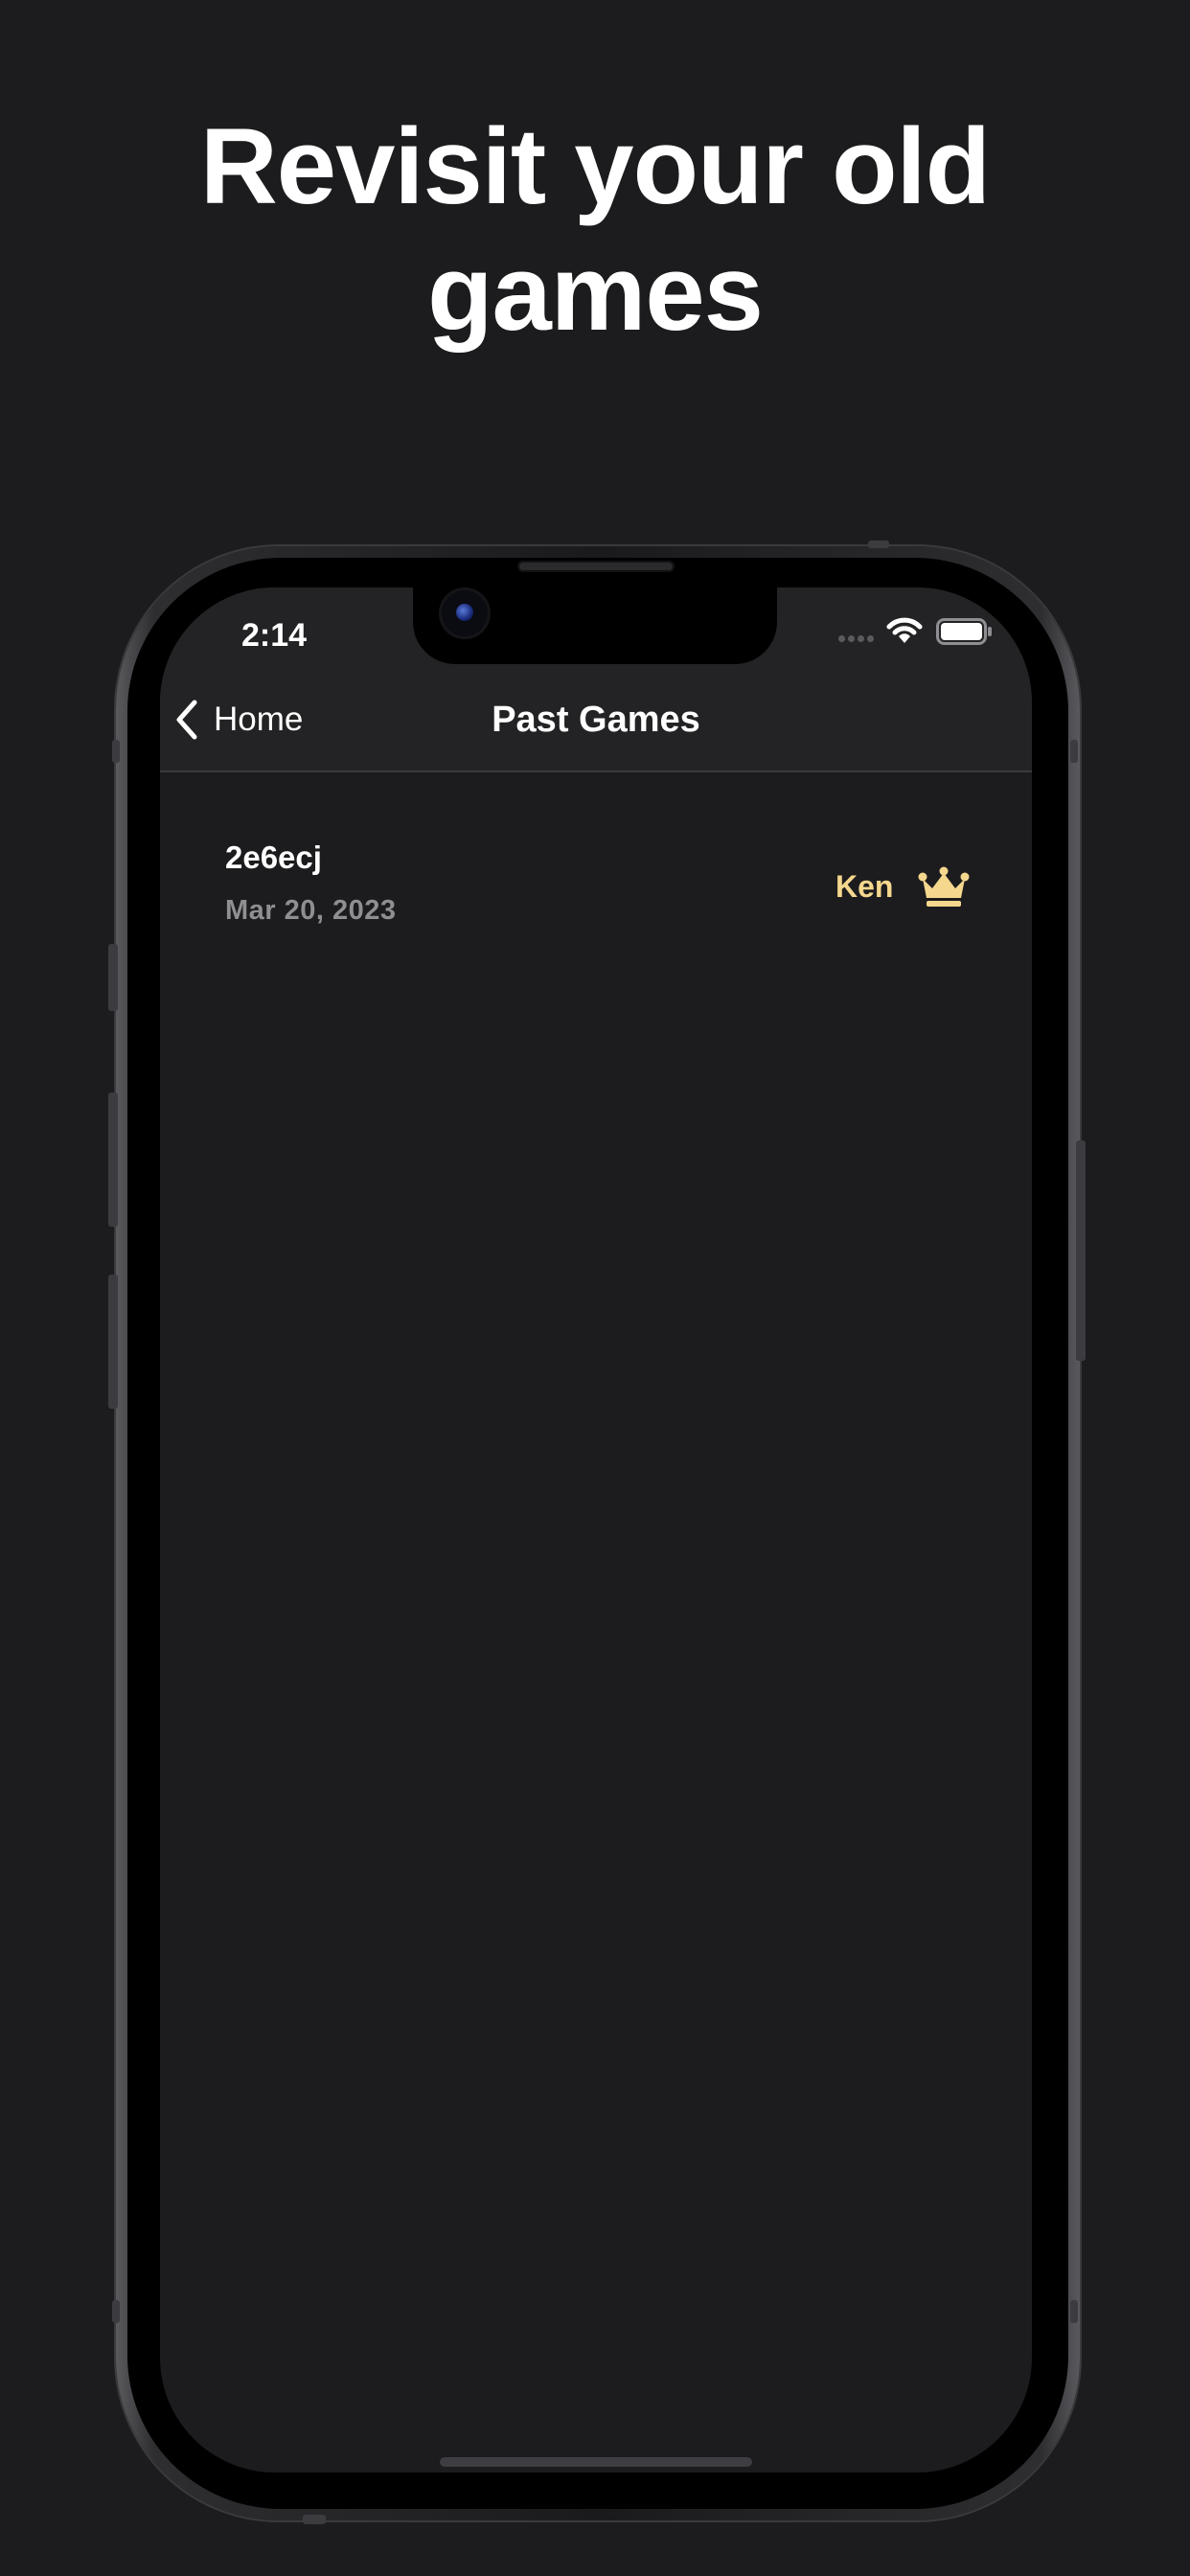  What do you see at coordinates (964, 631) in the screenshot?
I see `battery-icon` at bounding box center [964, 631].